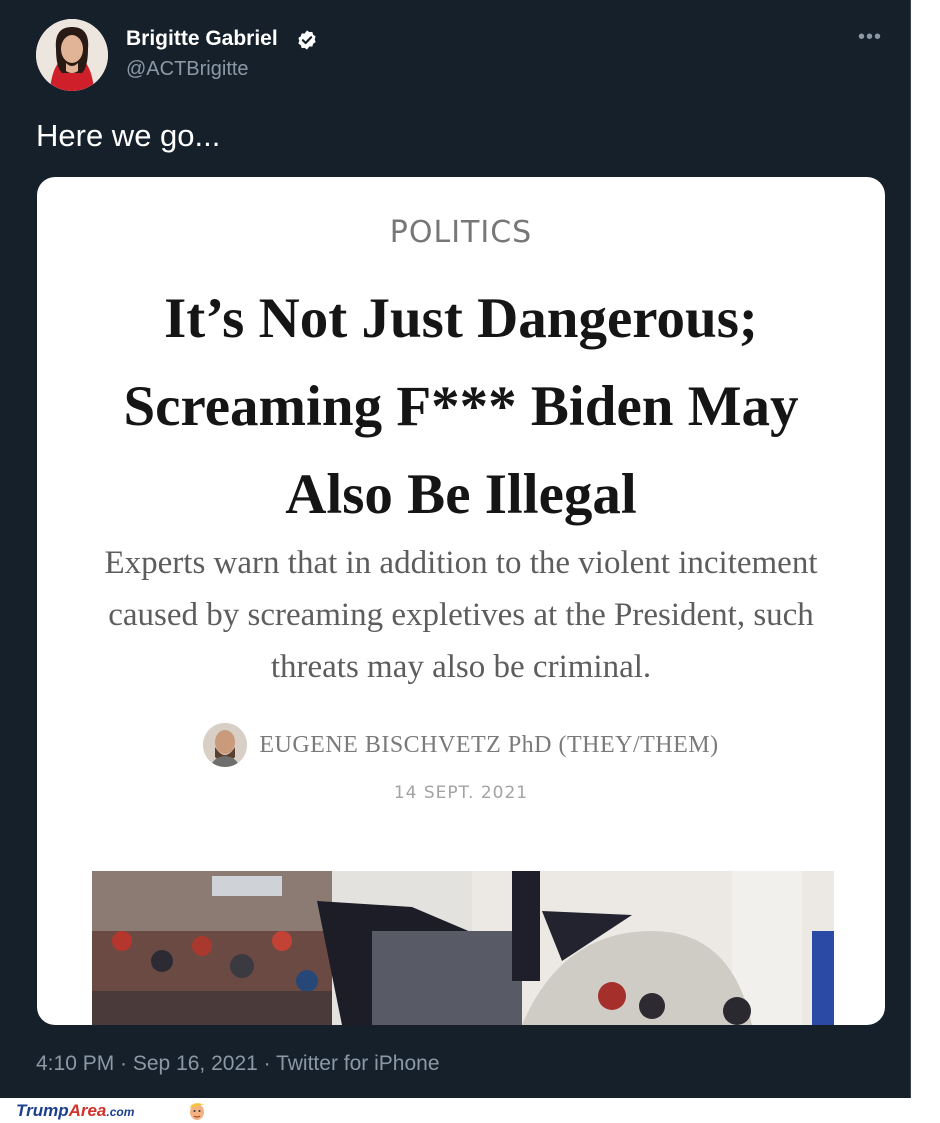 The height and width of the screenshot is (1123, 940). What do you see at coordinates (461, 232) in the screenshot?
I see `article-section: POLITICS` at bounding box center [461, 232].